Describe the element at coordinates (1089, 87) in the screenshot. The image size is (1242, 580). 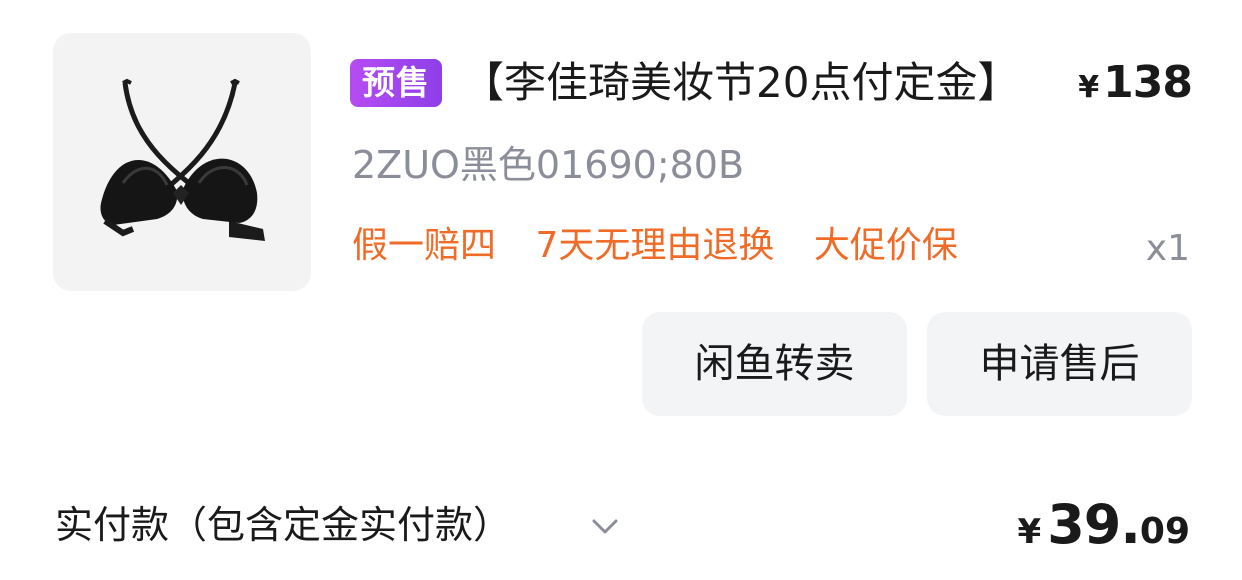
I see `price-currency: ¥` at that location.